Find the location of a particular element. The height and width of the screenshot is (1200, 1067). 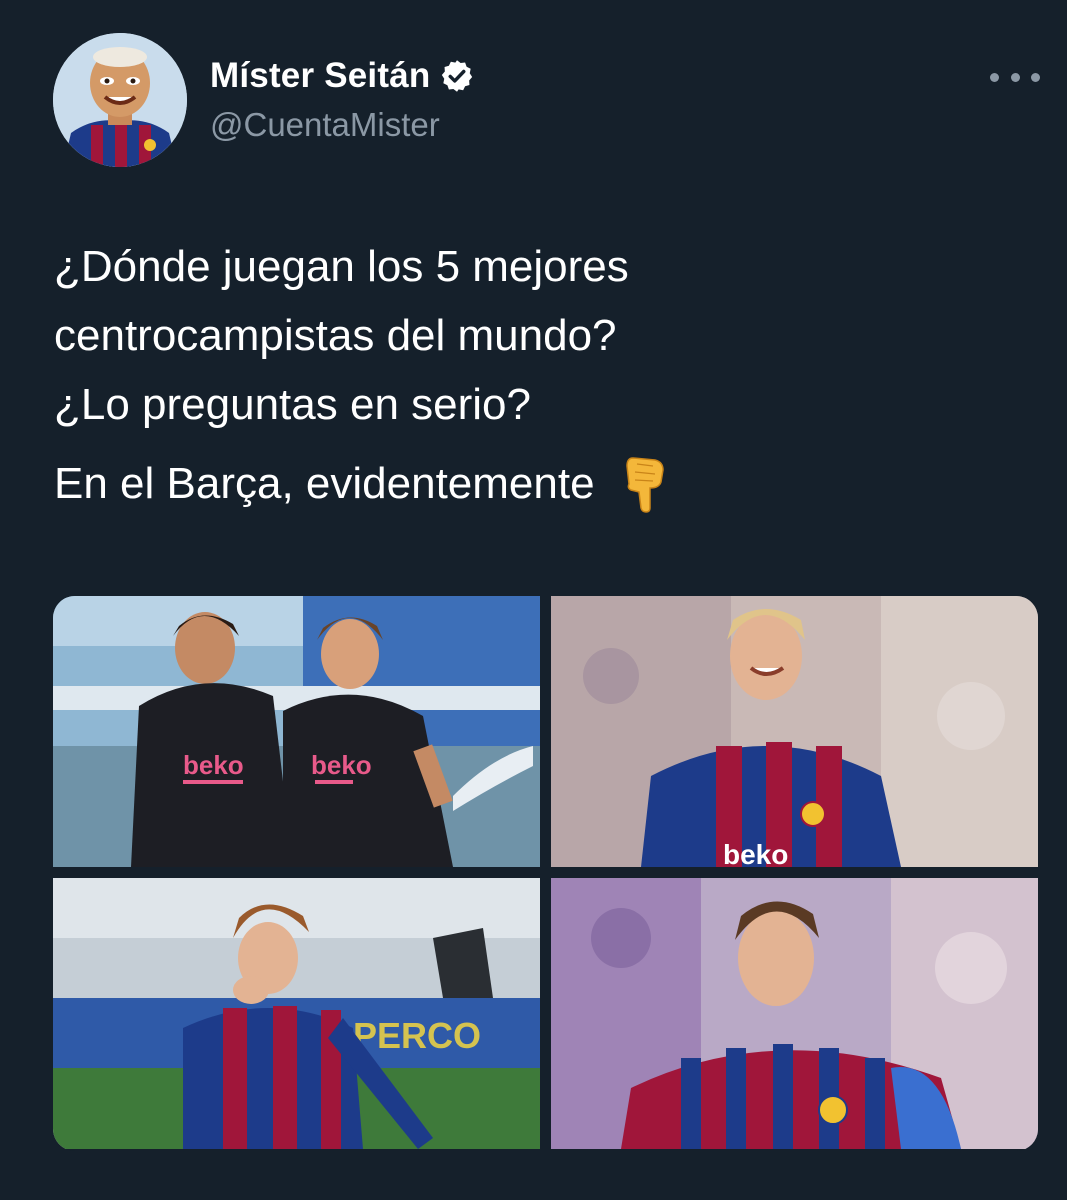

background-text: PERCO is located at coordinates (417, 1035).